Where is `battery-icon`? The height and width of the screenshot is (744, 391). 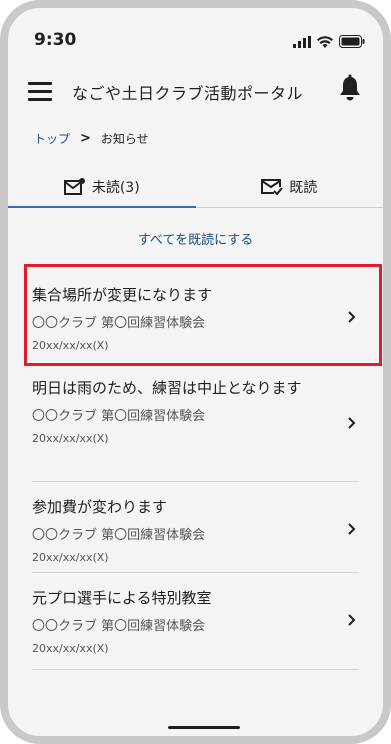
battery-icon is located at coordinates (352, 41).